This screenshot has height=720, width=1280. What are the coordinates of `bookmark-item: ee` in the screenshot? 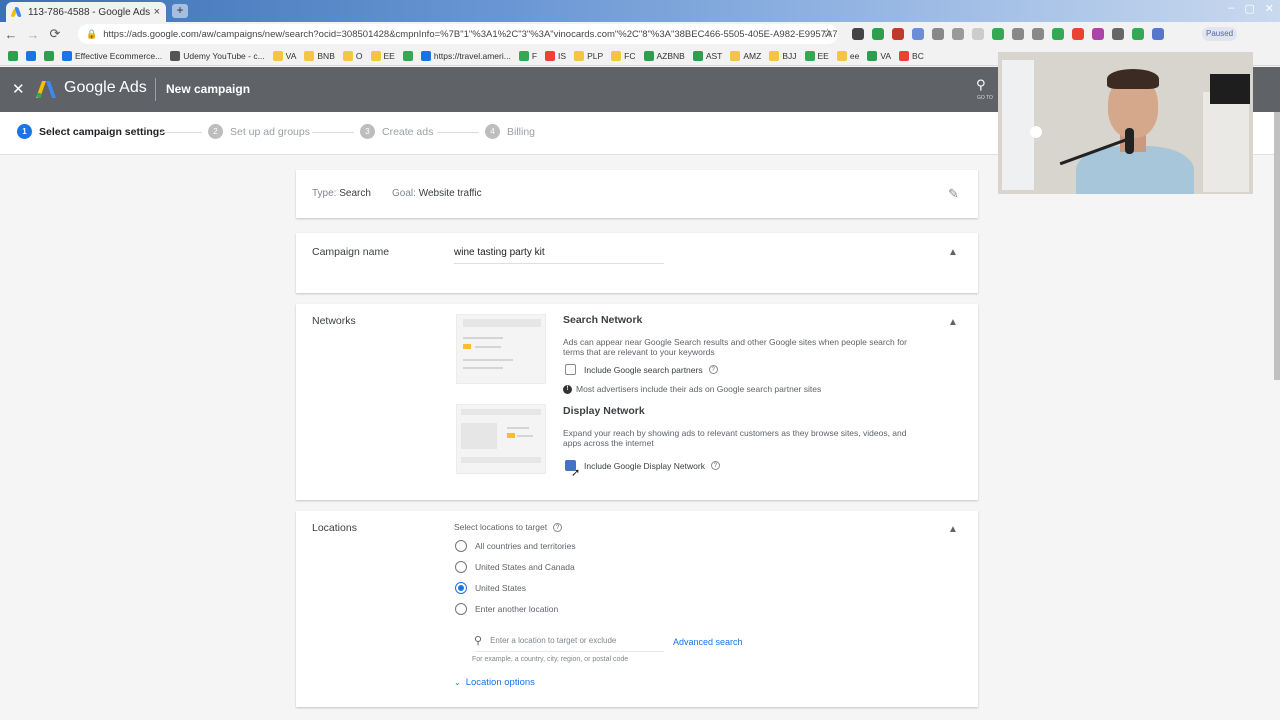 It's located at (847, 55).